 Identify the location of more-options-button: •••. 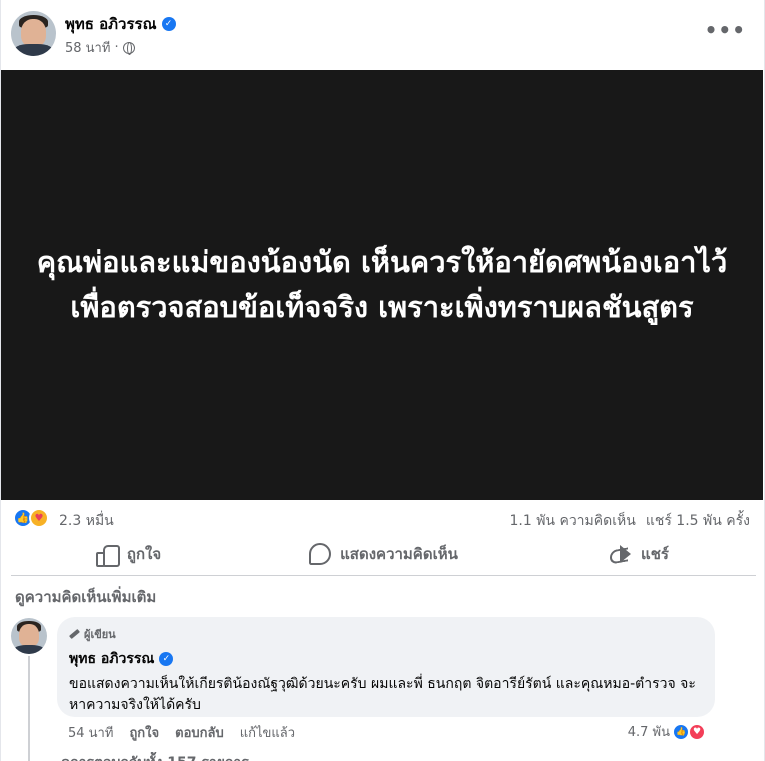
(725, 30).